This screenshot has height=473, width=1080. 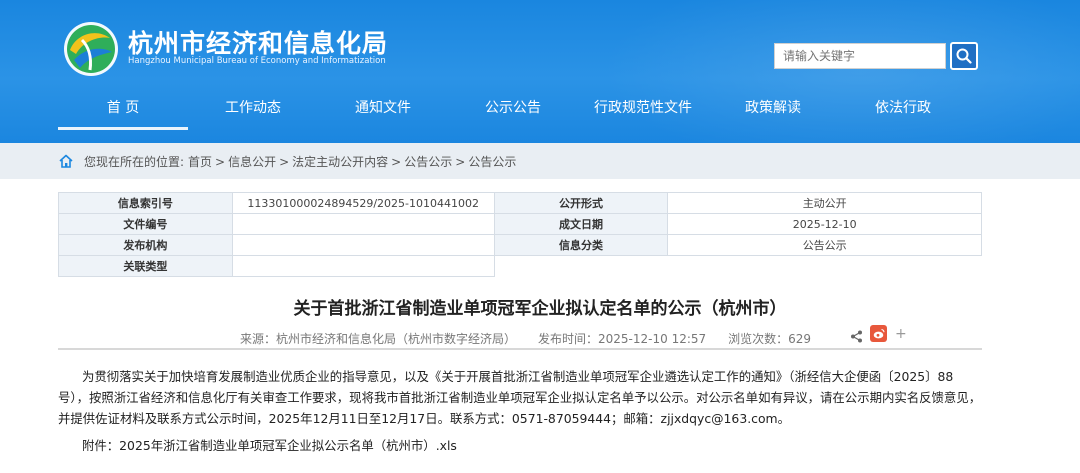 What do you see at coordinates (363, 203) in the screenshot?
I see `meta-value-index: 113301000024894529/2025-1010441002` at bounding box center [363, 203].